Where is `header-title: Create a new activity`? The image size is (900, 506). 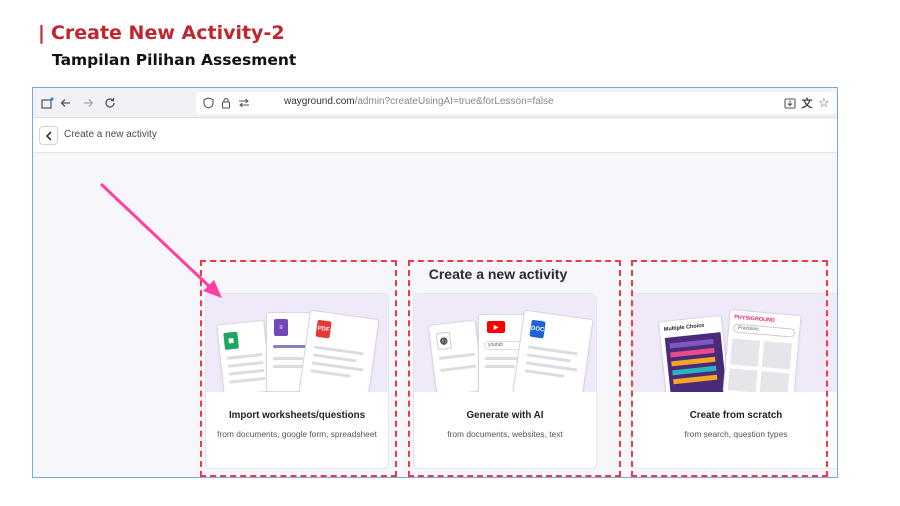
header-title: Create a new activity is located at coordinates (110, 134).